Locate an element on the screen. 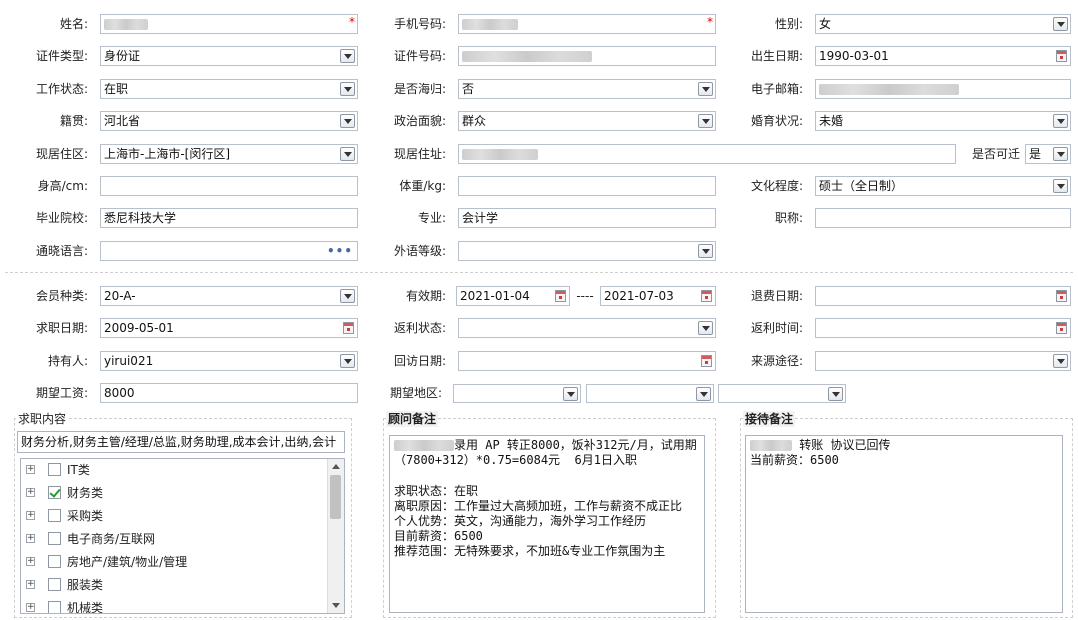  height-field is located at coordinates (229, 186).